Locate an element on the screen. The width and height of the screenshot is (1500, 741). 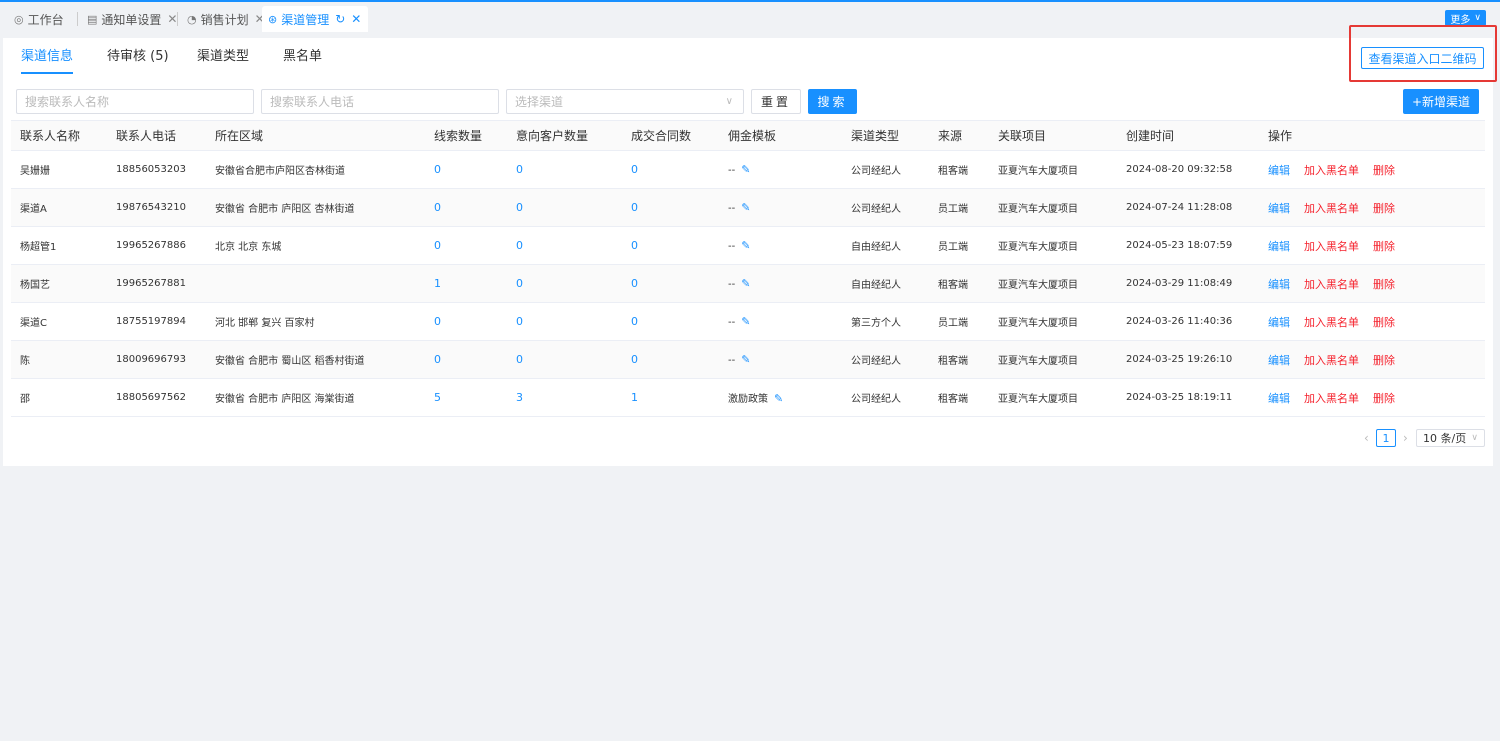
cell-created-time: 2024-03-25 18:19:11 is located at coordinates (1188, 397).